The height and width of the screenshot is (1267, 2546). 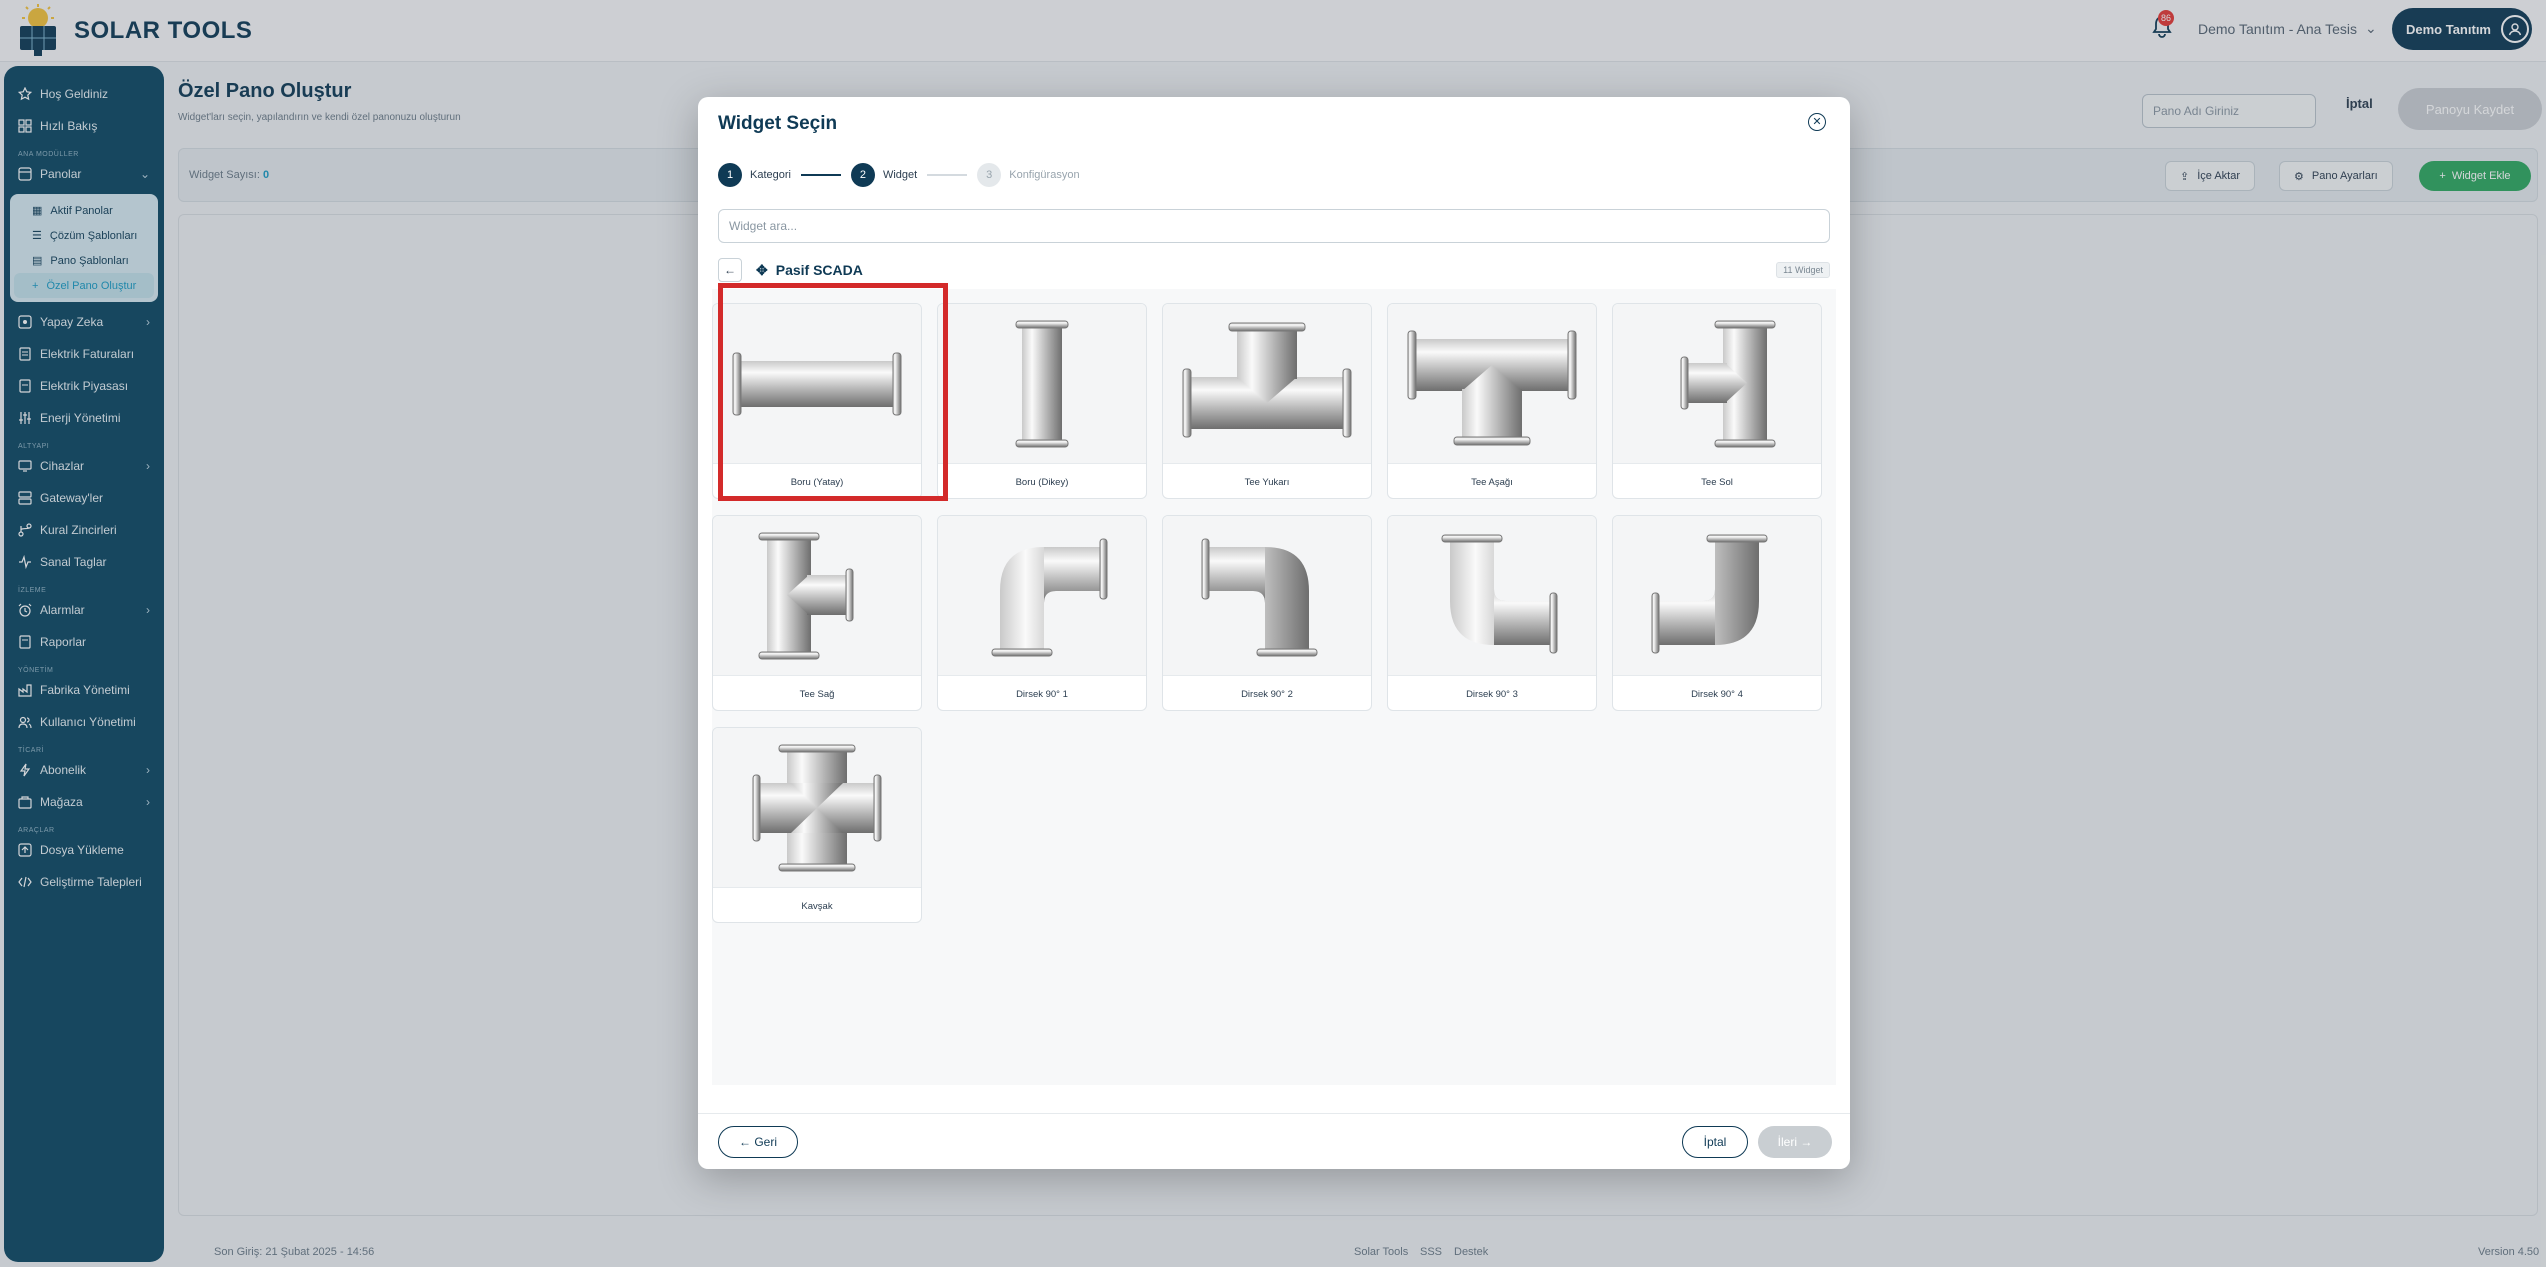 What do you see at coordinates (730, 175) in the screenshot?
I see `step-1-dot: 1` at bounding box center [730, 175].